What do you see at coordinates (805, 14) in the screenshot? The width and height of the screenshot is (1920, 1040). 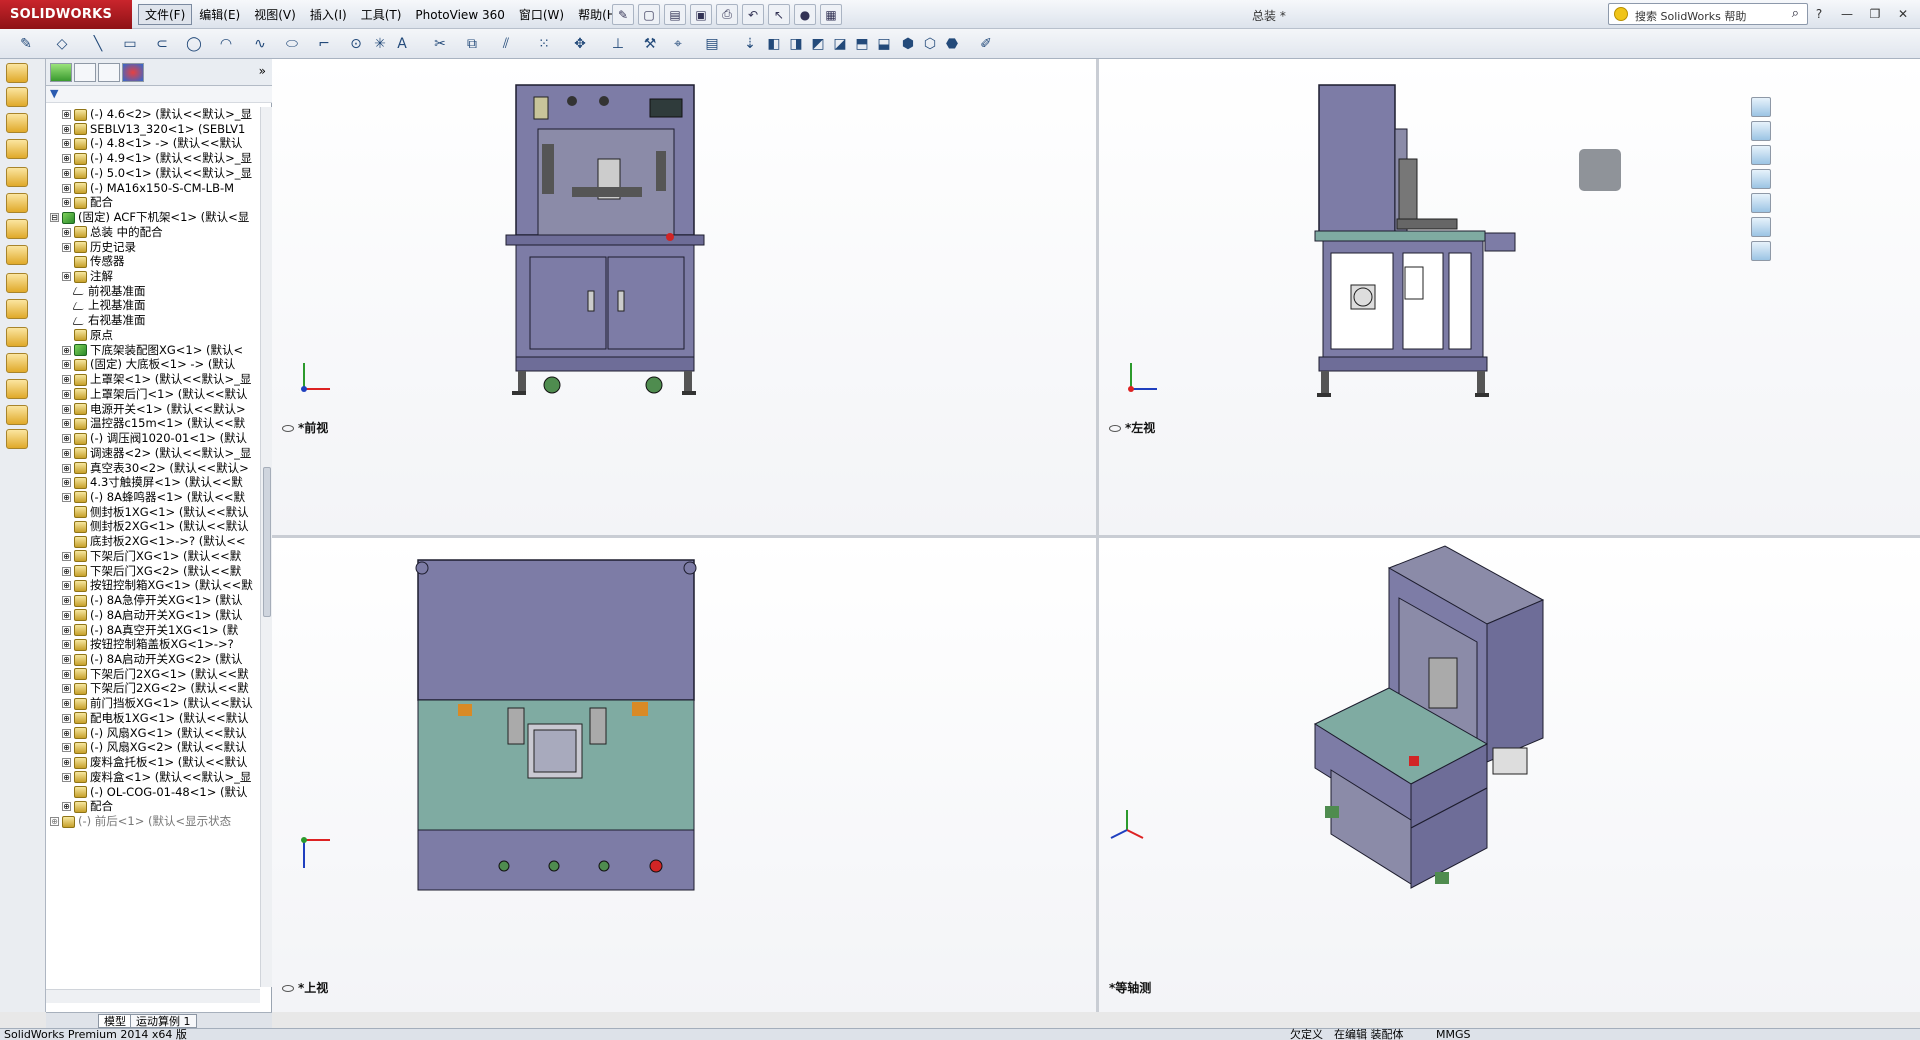 I see `rebuild-icon: ●` at bounding box center [805, 14].